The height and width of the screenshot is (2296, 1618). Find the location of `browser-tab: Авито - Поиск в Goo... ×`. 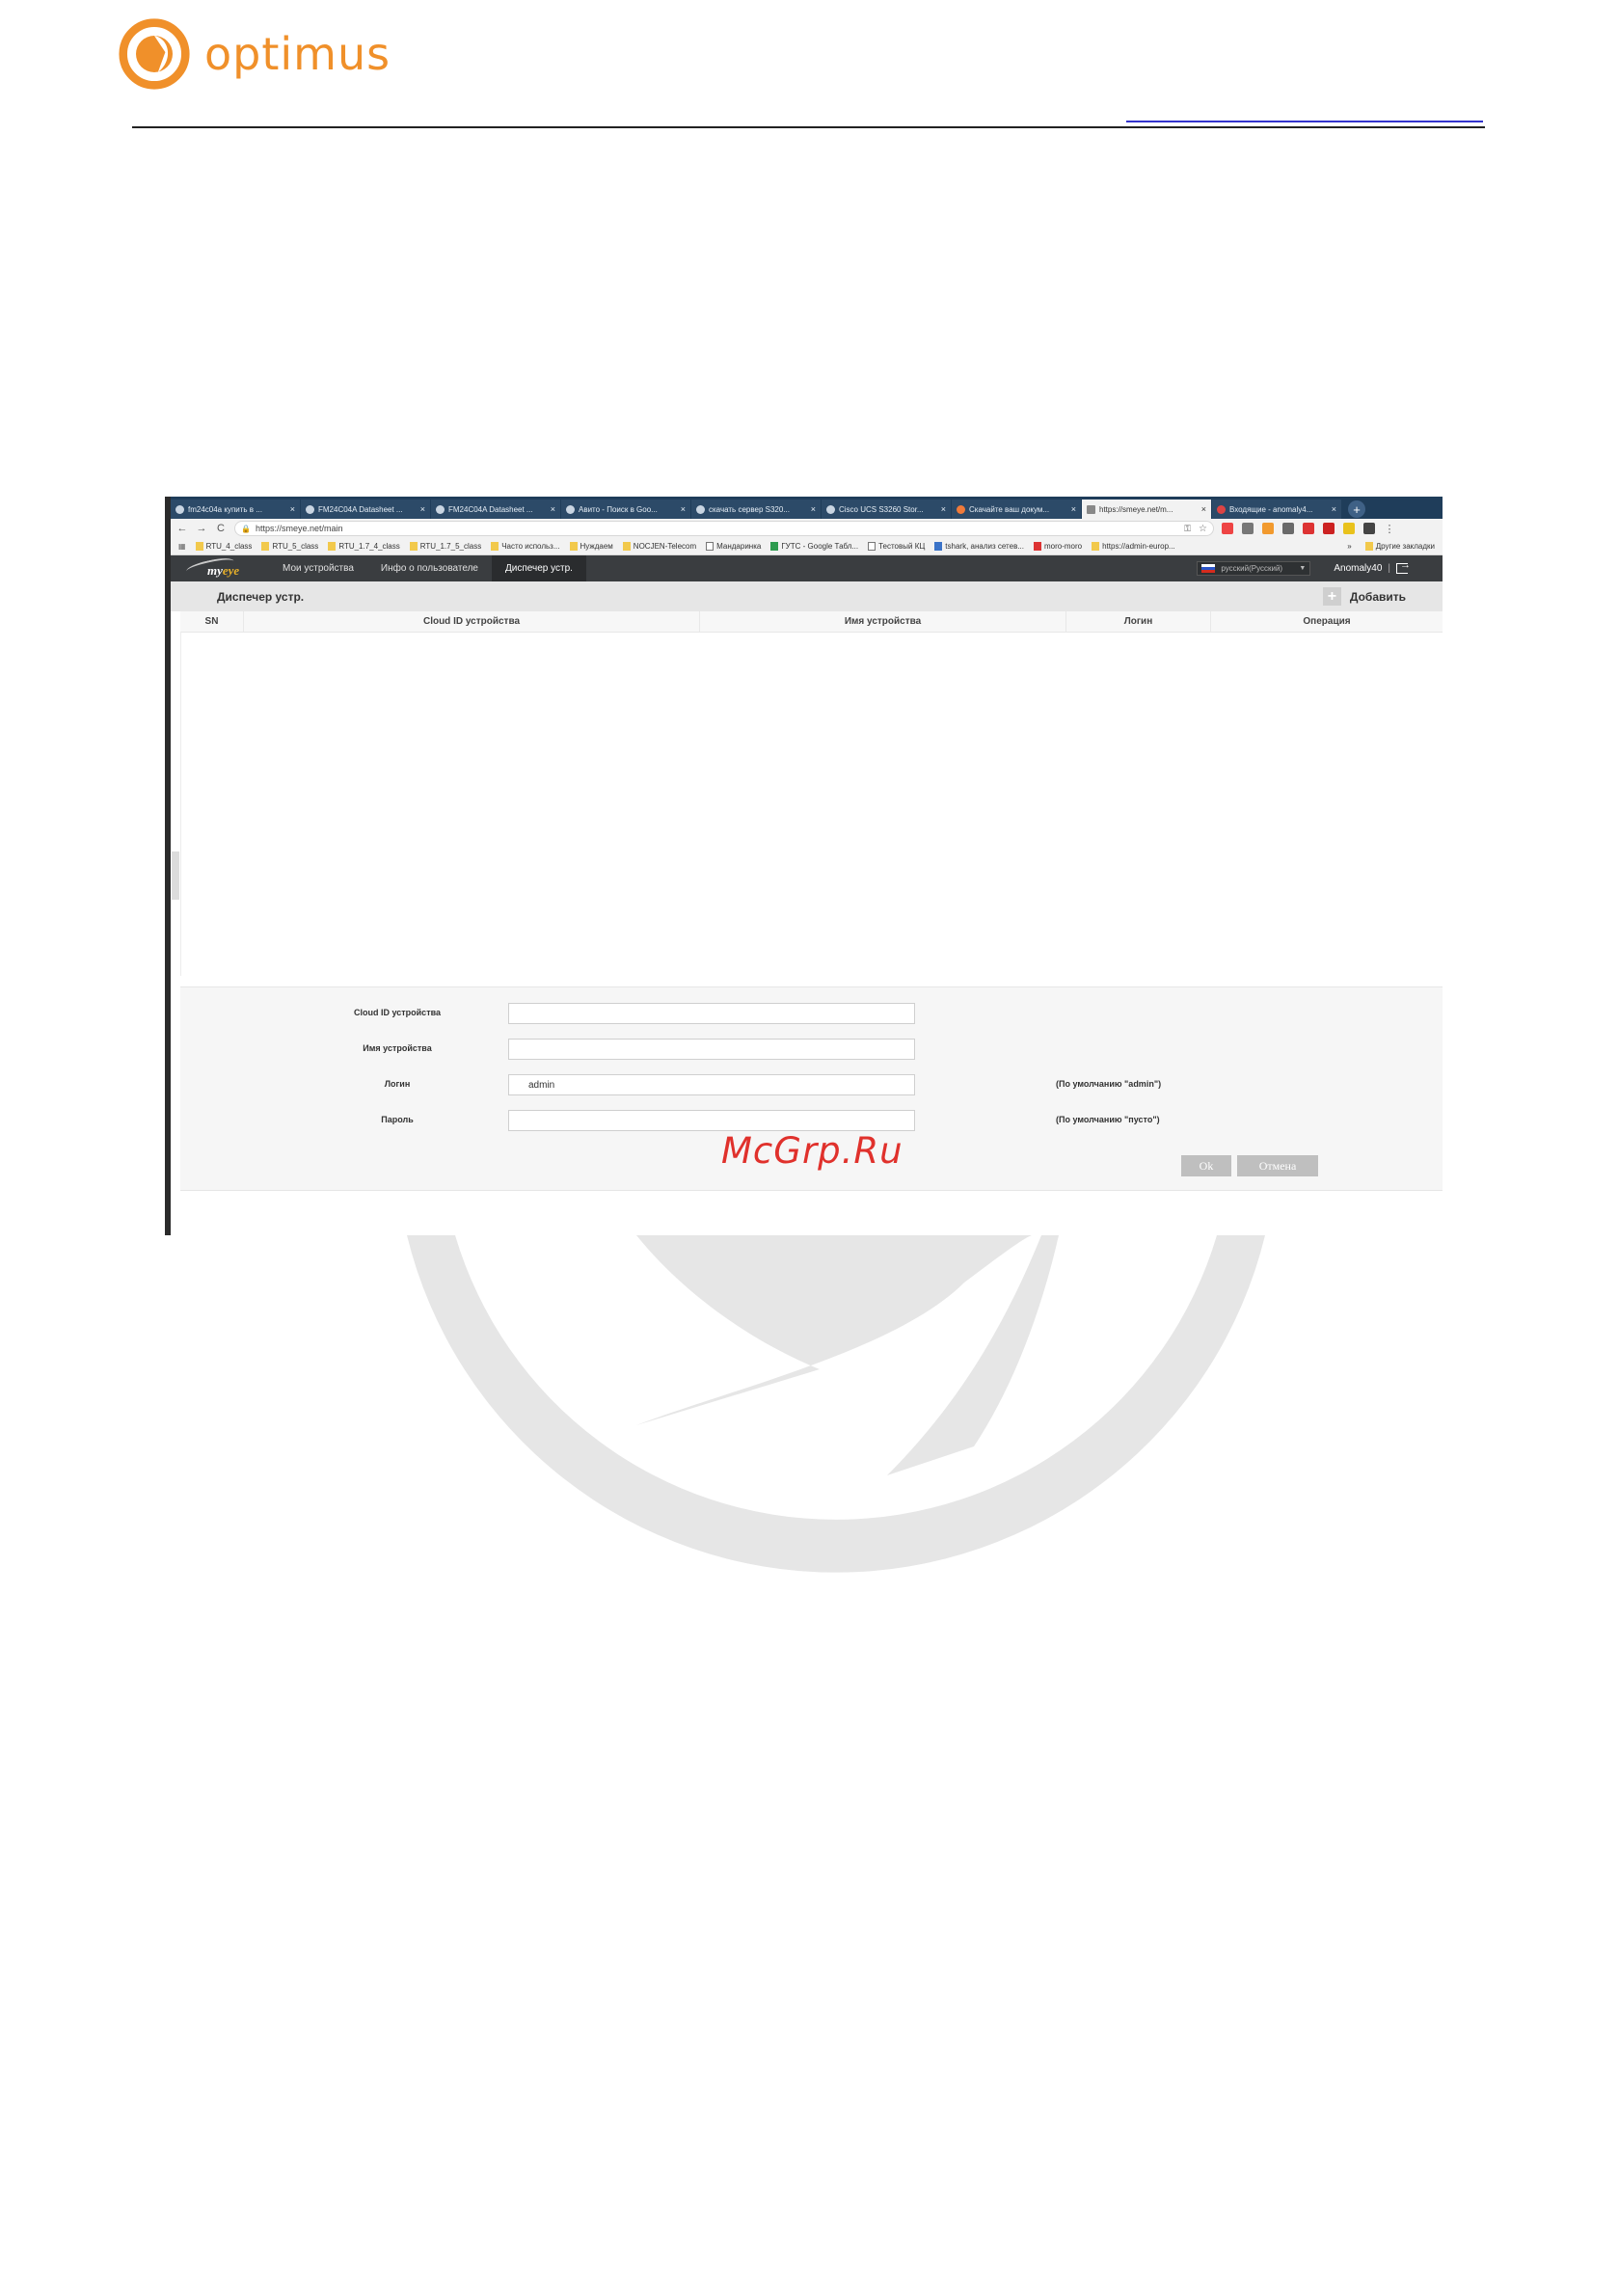

browser-tab: Авито - Поиск в Goo... × is located at coordinates (626, 509).